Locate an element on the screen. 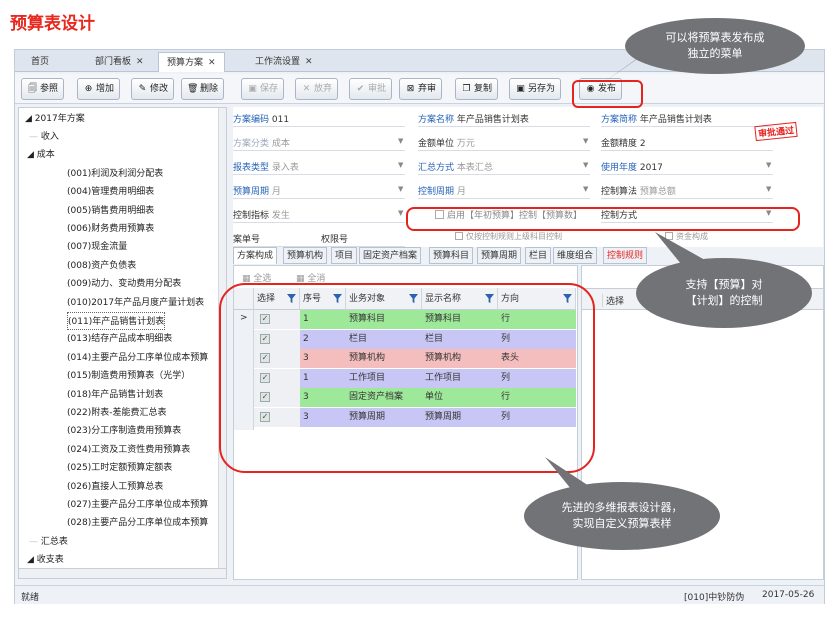 The width and height of the screenshot is (837, 618). tree-item-label: (013)结存产品成本明细表 is located at coordinates (120, 339).